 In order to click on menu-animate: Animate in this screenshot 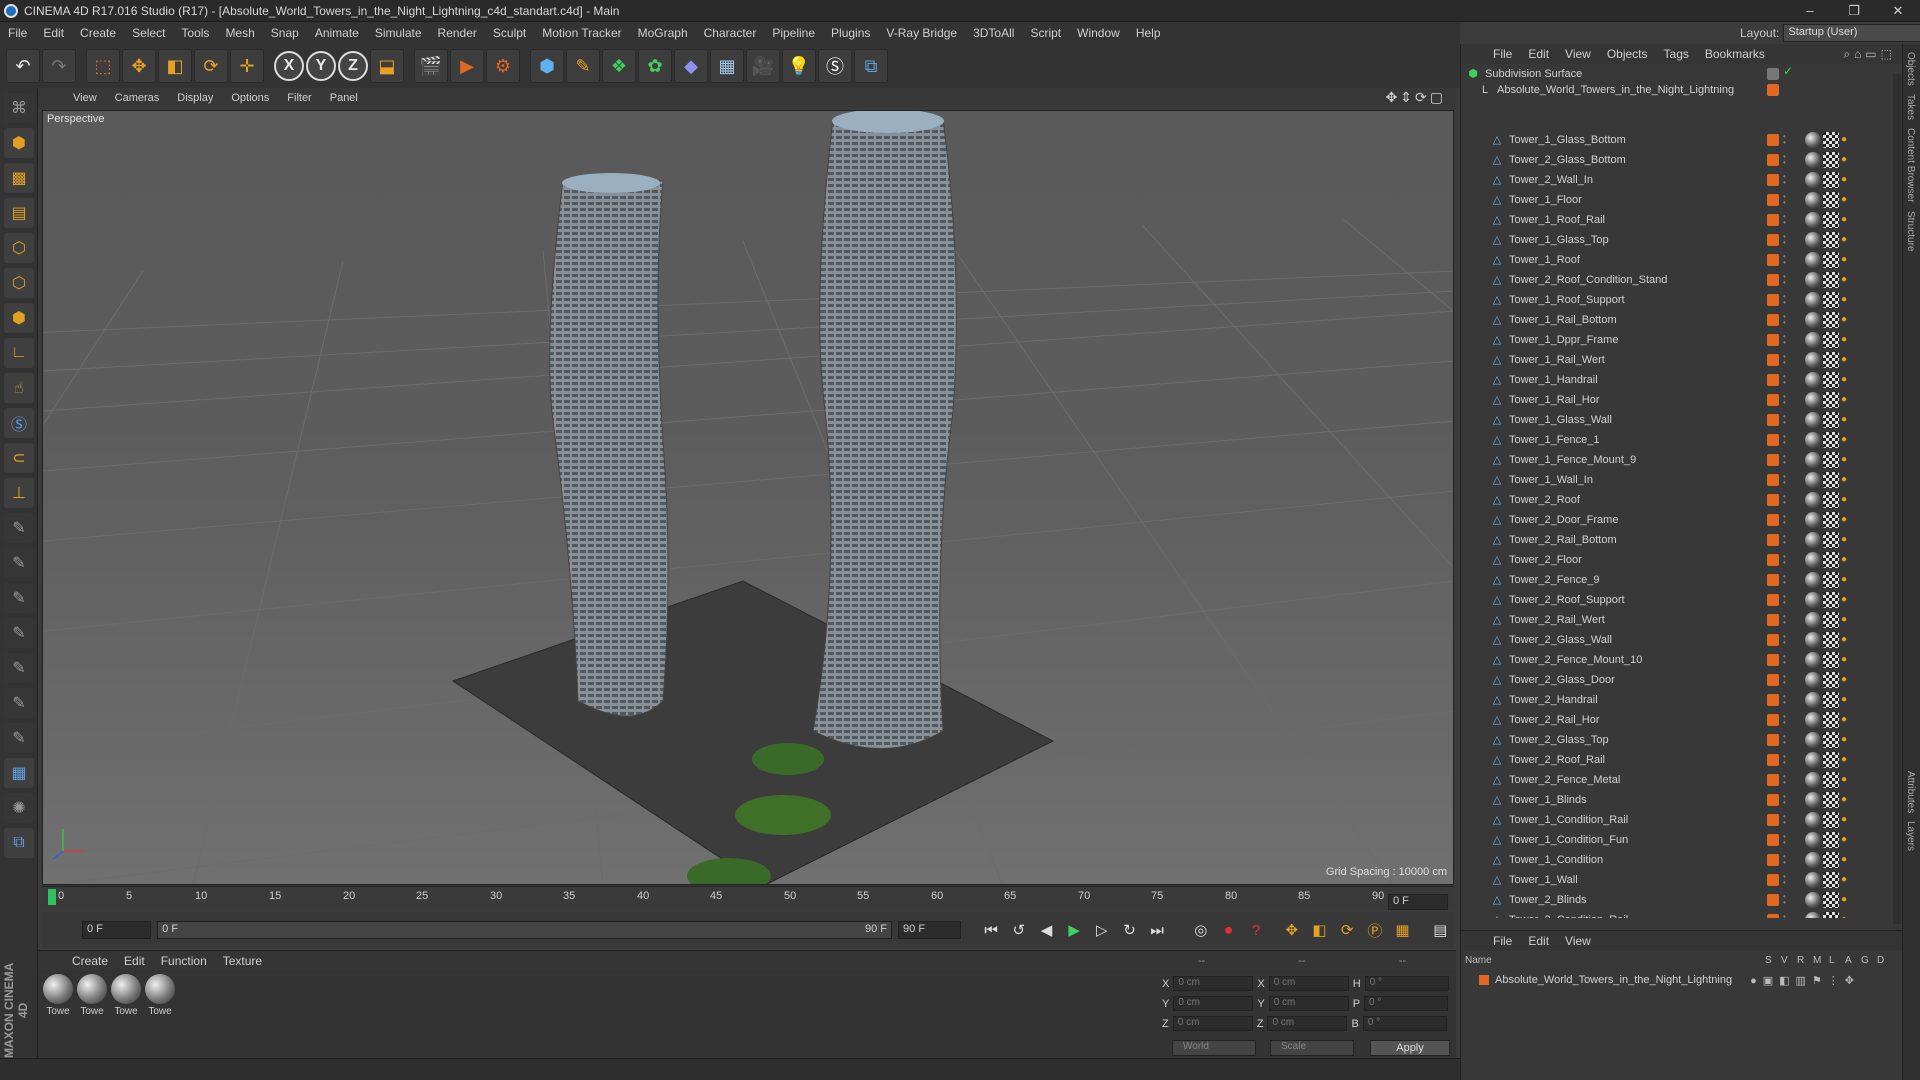, I will do `click(337, 33)`.